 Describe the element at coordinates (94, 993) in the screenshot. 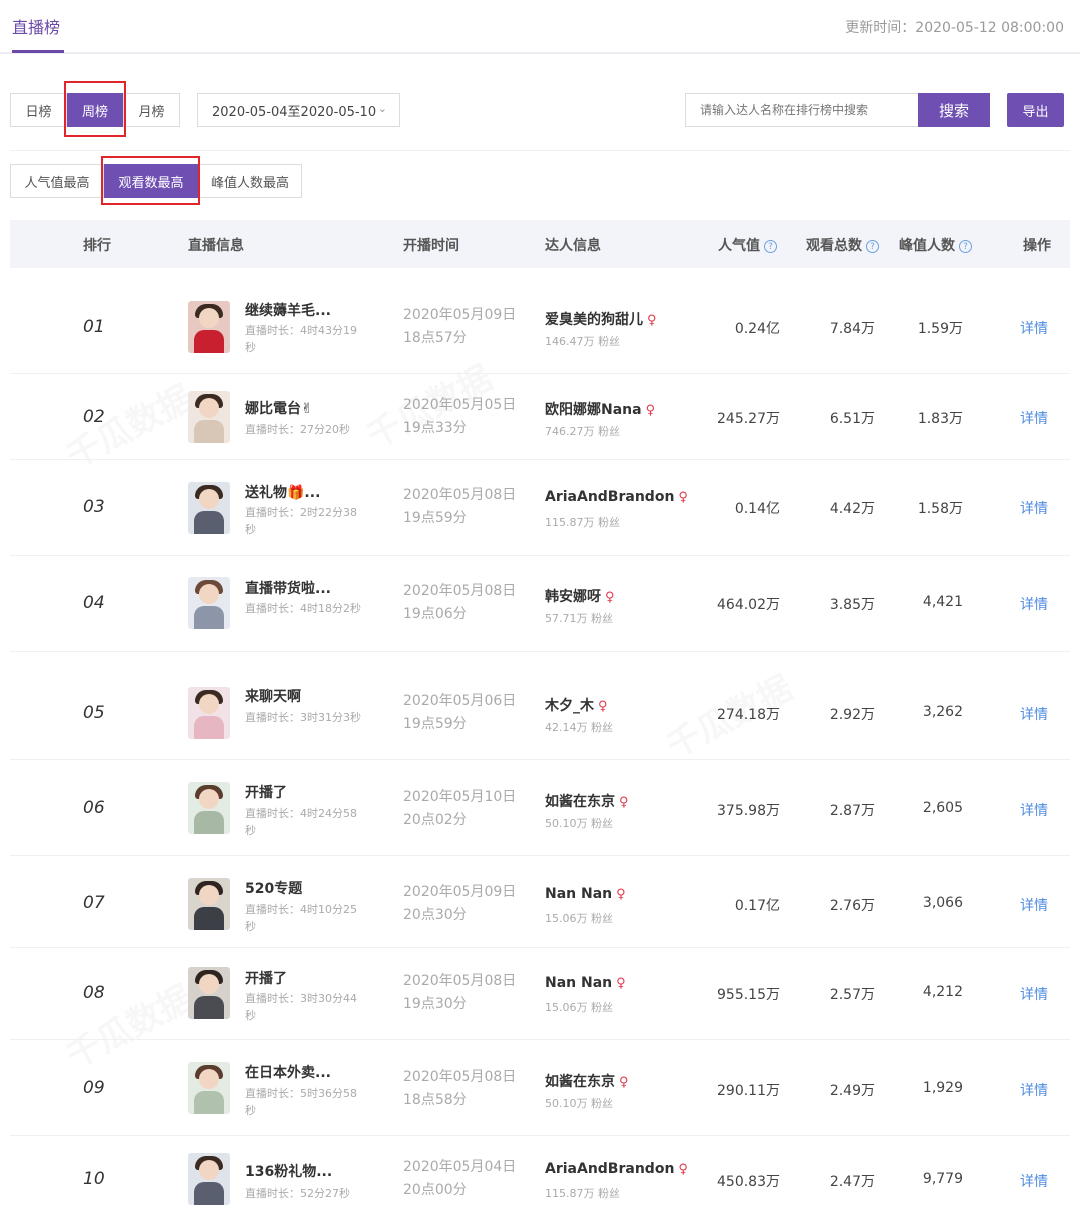

I see `rank-number: 08` at that location.